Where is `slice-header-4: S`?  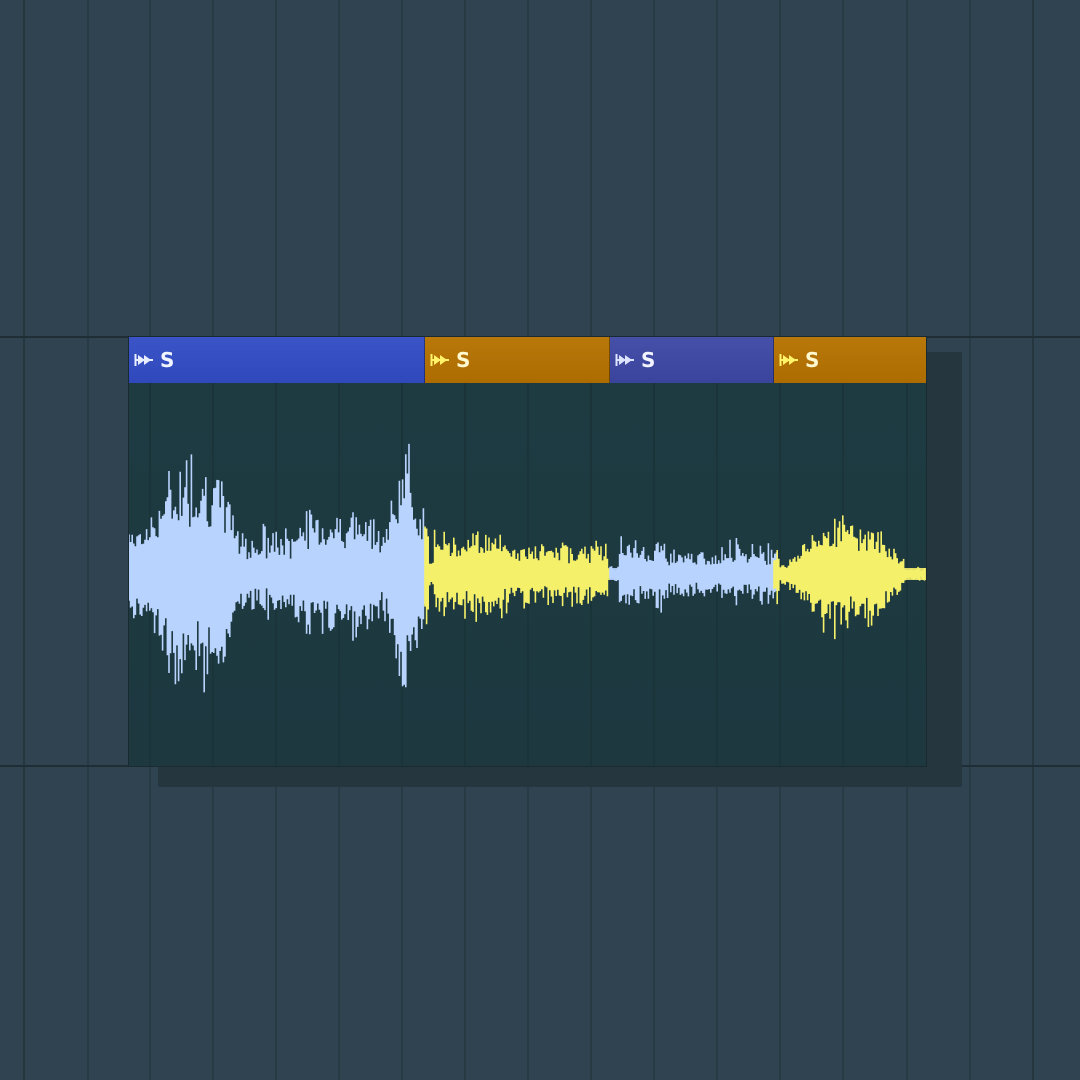 slice-header-4: S is located at coordinates (850, 360).